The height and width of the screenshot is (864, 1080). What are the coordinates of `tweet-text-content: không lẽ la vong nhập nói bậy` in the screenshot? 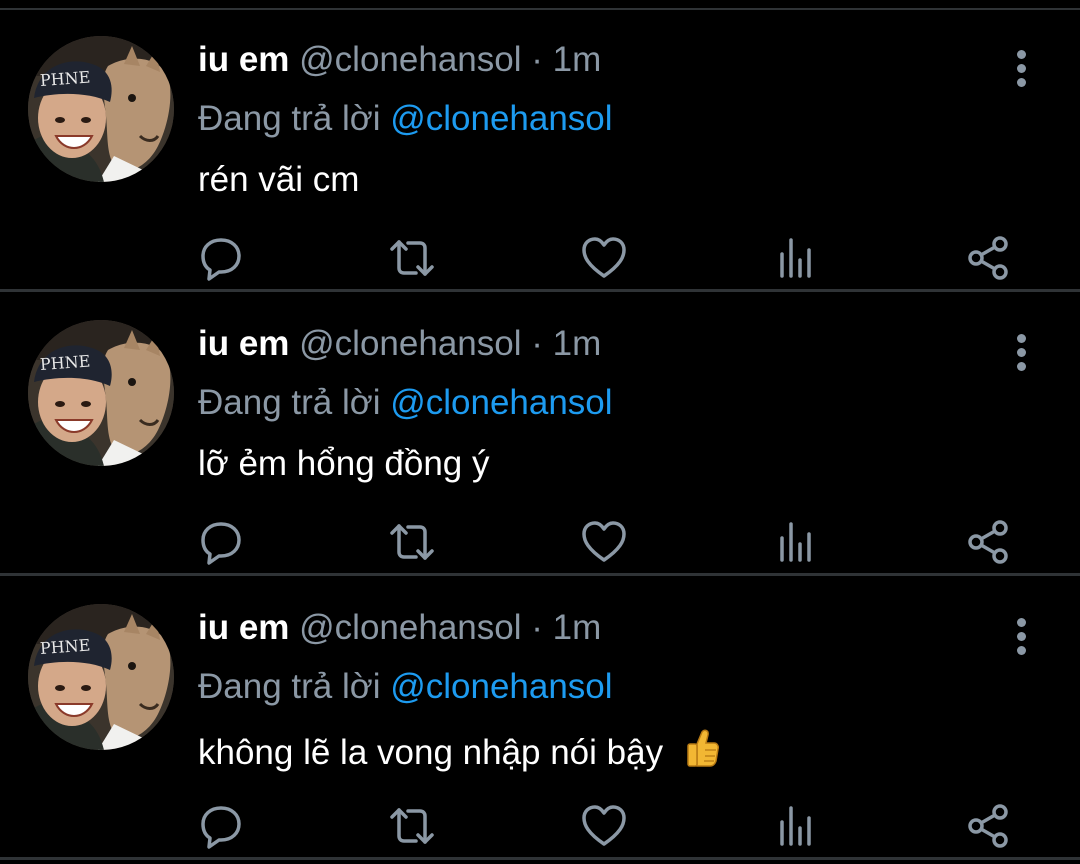 It's located at (431, 752).